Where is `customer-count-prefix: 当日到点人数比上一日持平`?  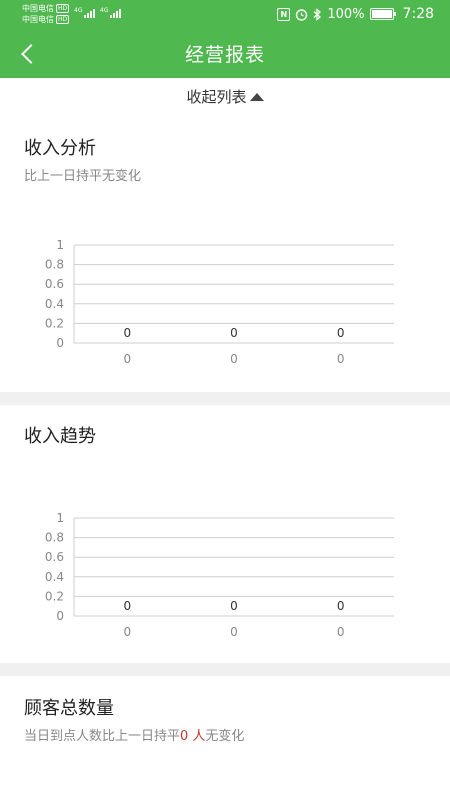
customer-count-prefix: 当日到点人数比上一日持平 is located at coordinates (102, 736).